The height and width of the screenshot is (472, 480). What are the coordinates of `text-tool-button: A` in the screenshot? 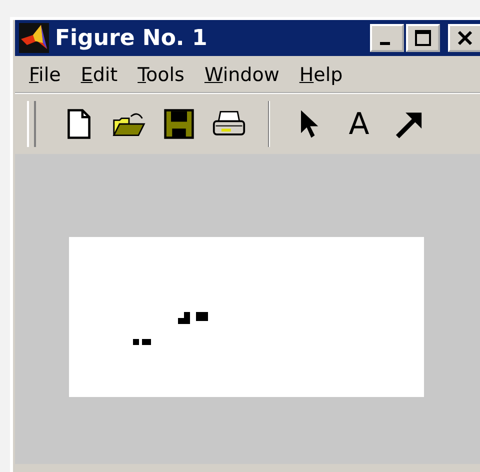 It's located at (359, 124).